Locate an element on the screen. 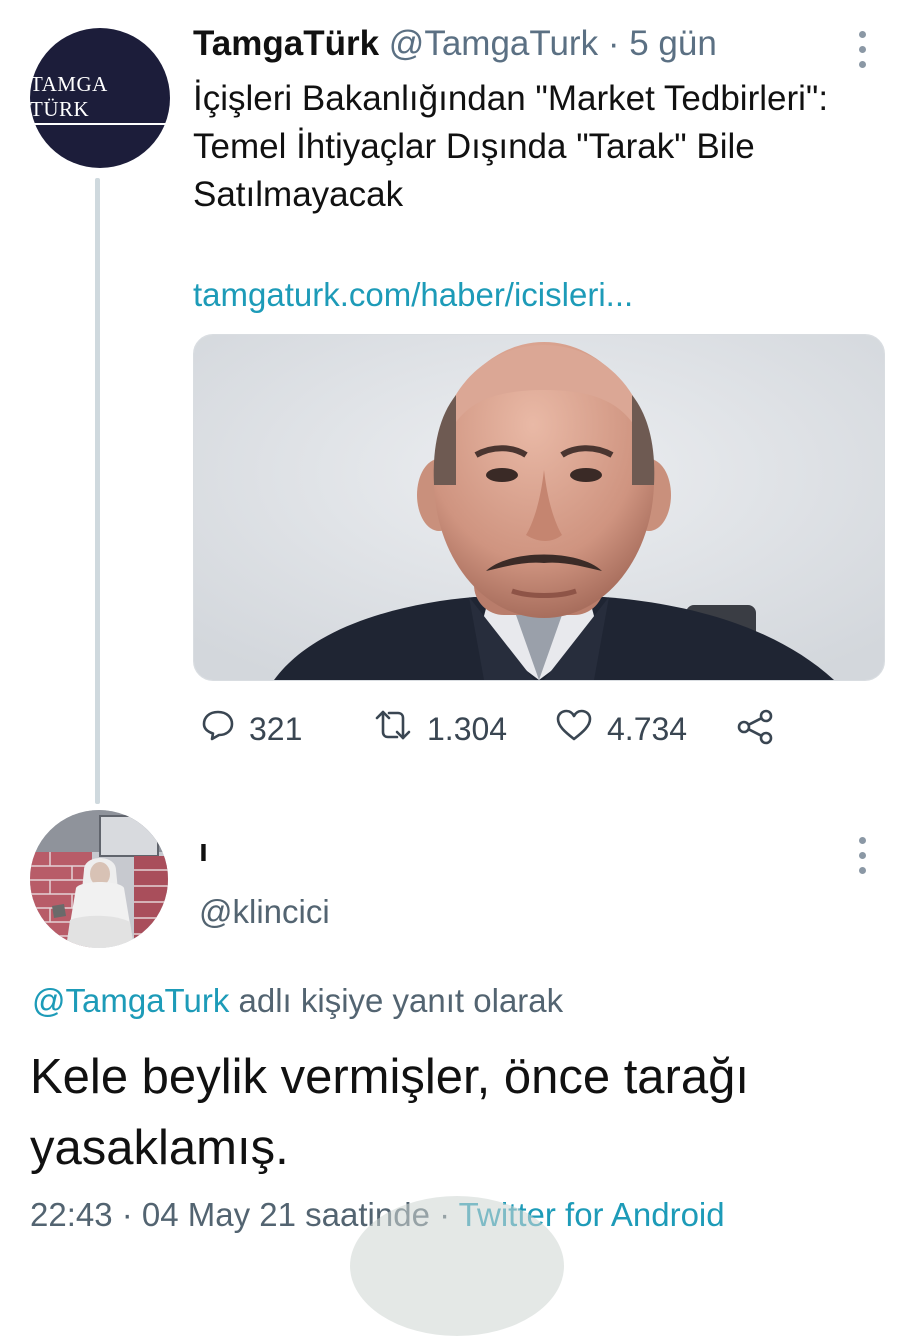  replying-to: @TamgaTurk adlı kişiye yanıt olarak is located at coordinates (297, 1001).